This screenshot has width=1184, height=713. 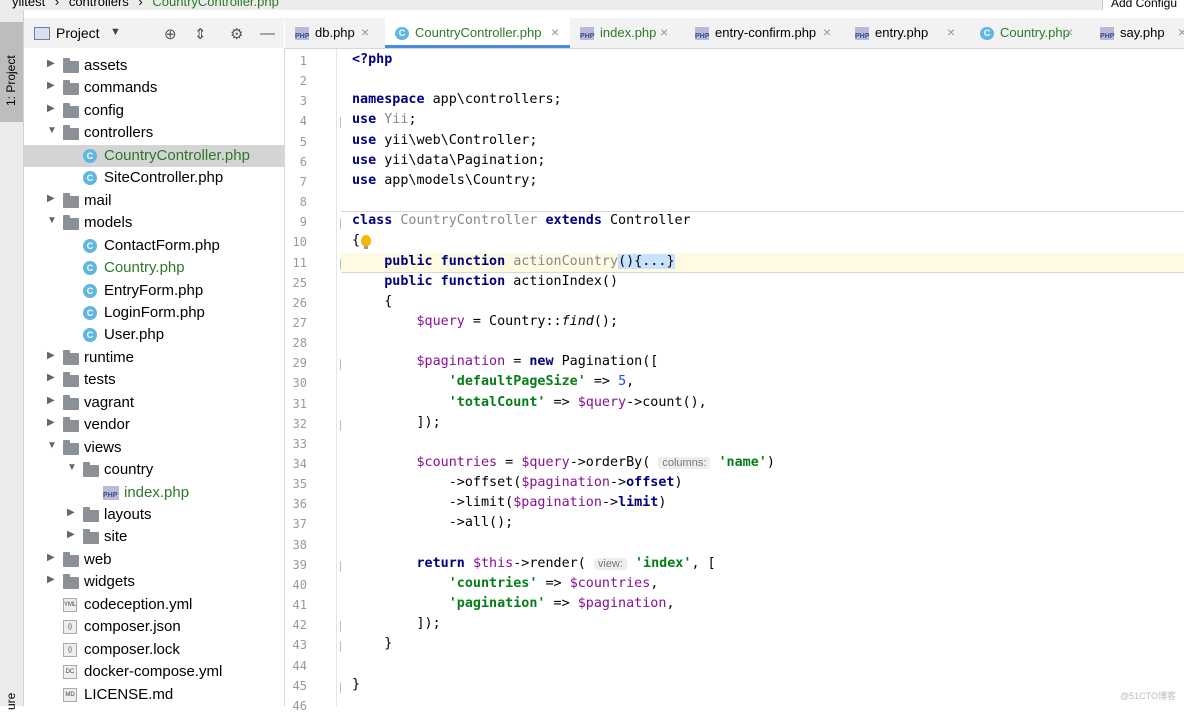 What do you see at coordinates (1137, 33) in the screenshot?
I see `tab-say-php: PHP say.php ×` at bounding box center [1137, 33].